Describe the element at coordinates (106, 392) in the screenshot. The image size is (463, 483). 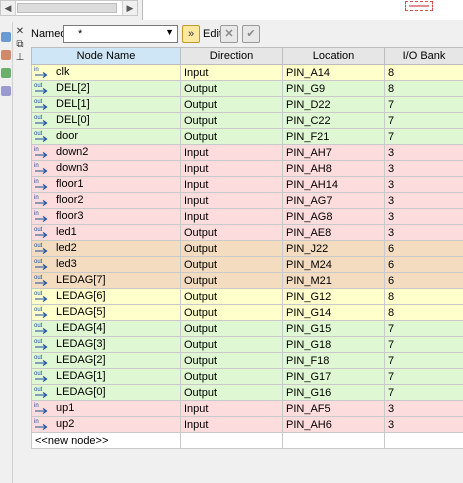
I see `node-name-cell: out LEDAG[0]` at that location.